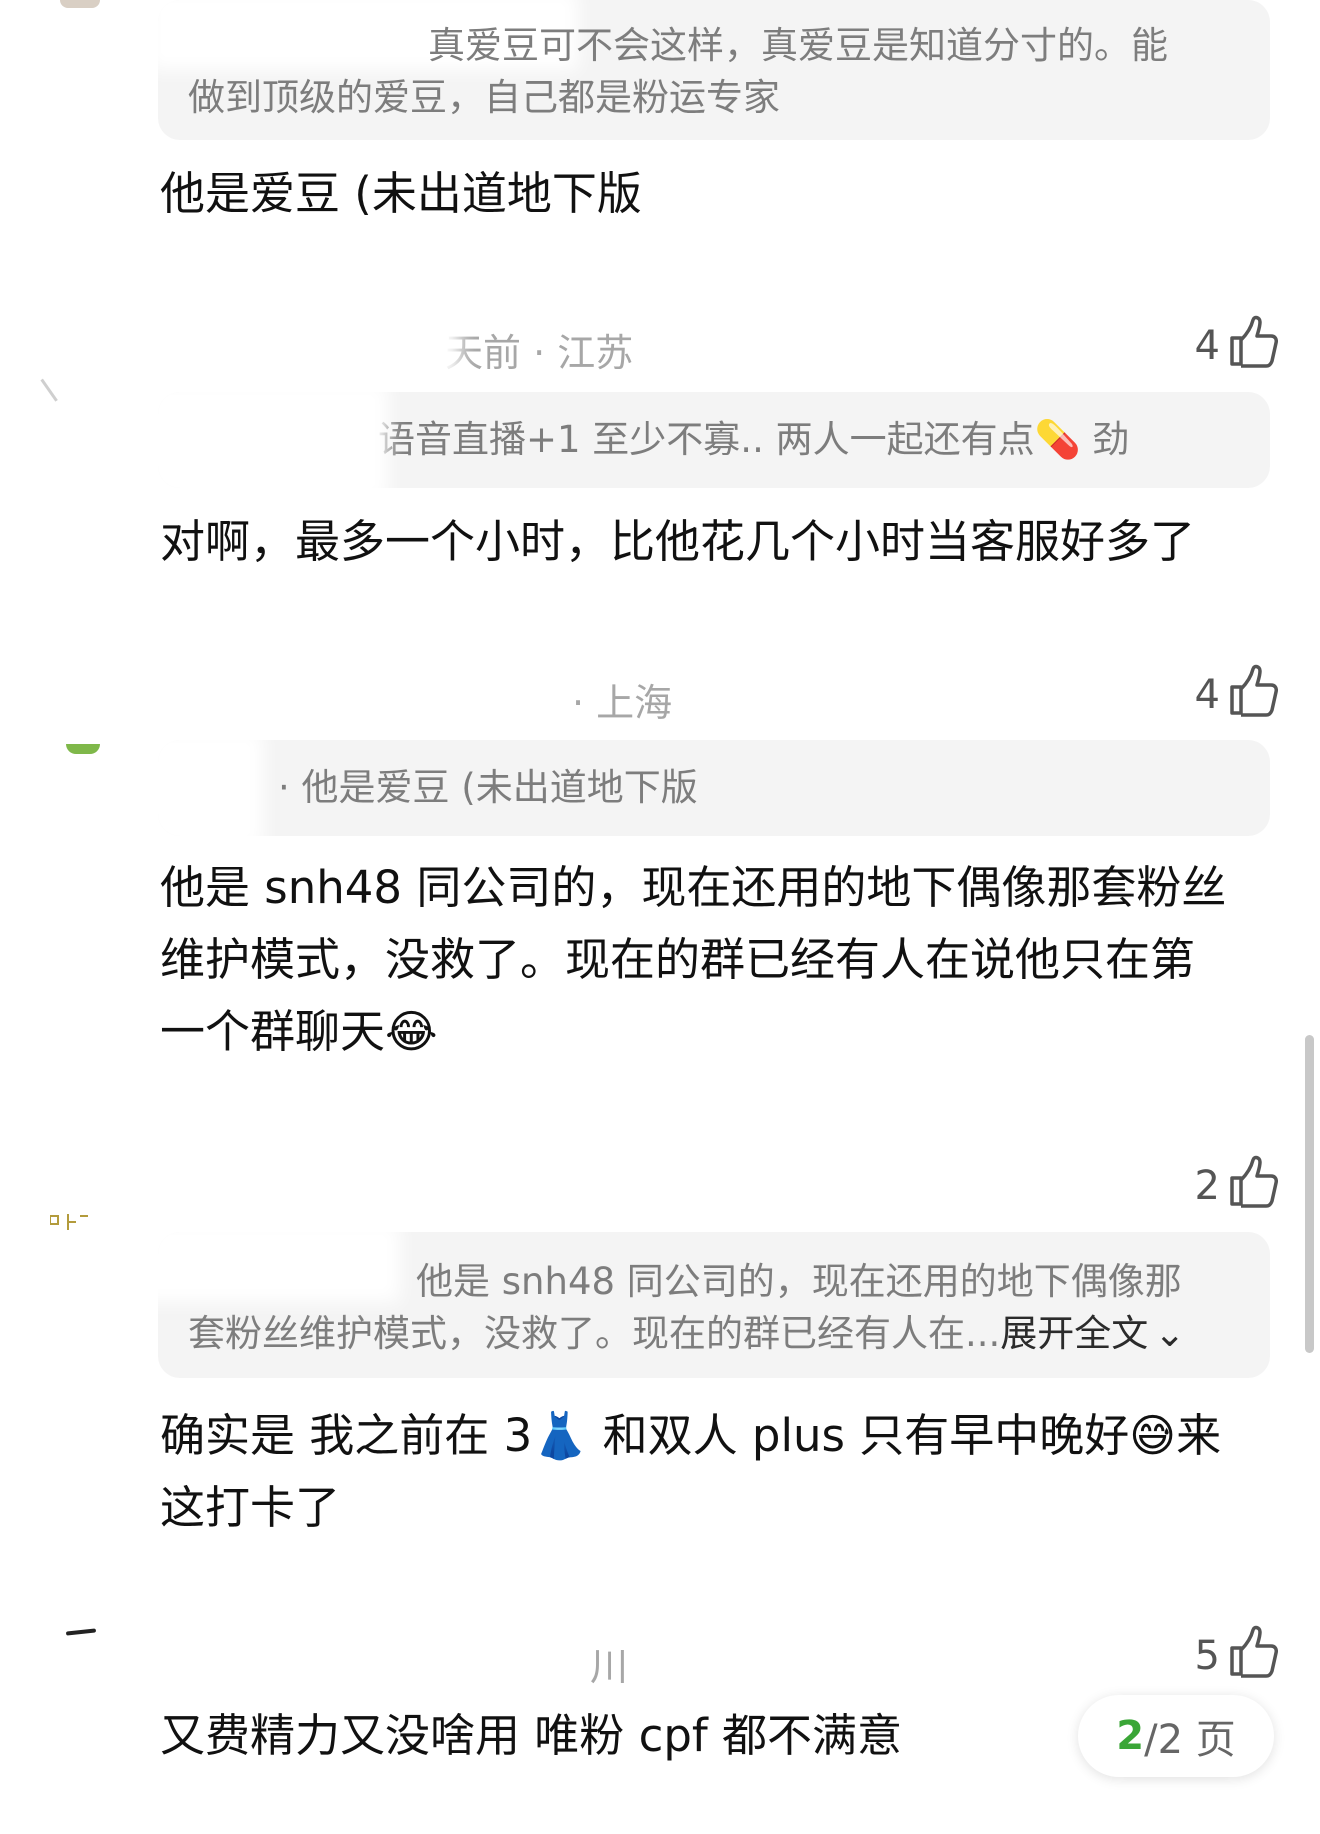 This screenshot has width=1320, height=1834. I want to click on expand-full-text-link: 展开全文, so click(1074, 1333).